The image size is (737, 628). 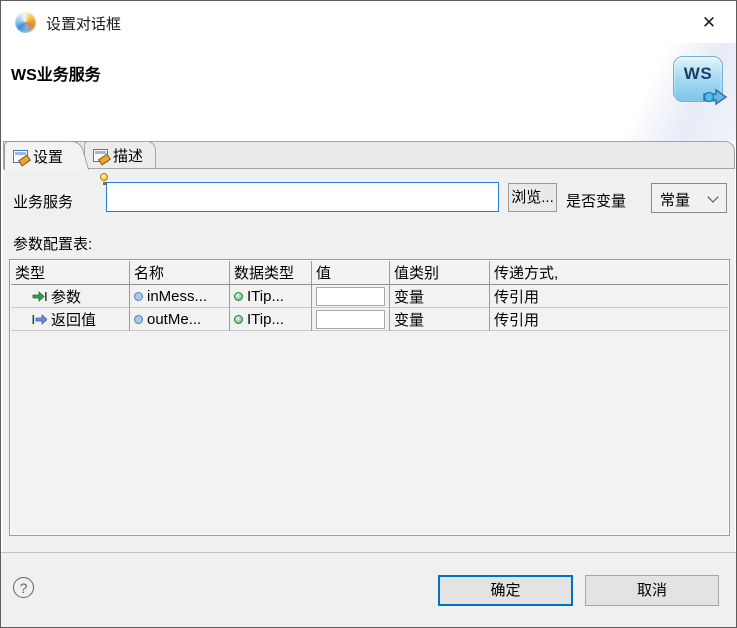 What do you see at coordinates (43, 202) in the screenshot?
I see `service-label: 业务服务` at bounding box center [43, 202].